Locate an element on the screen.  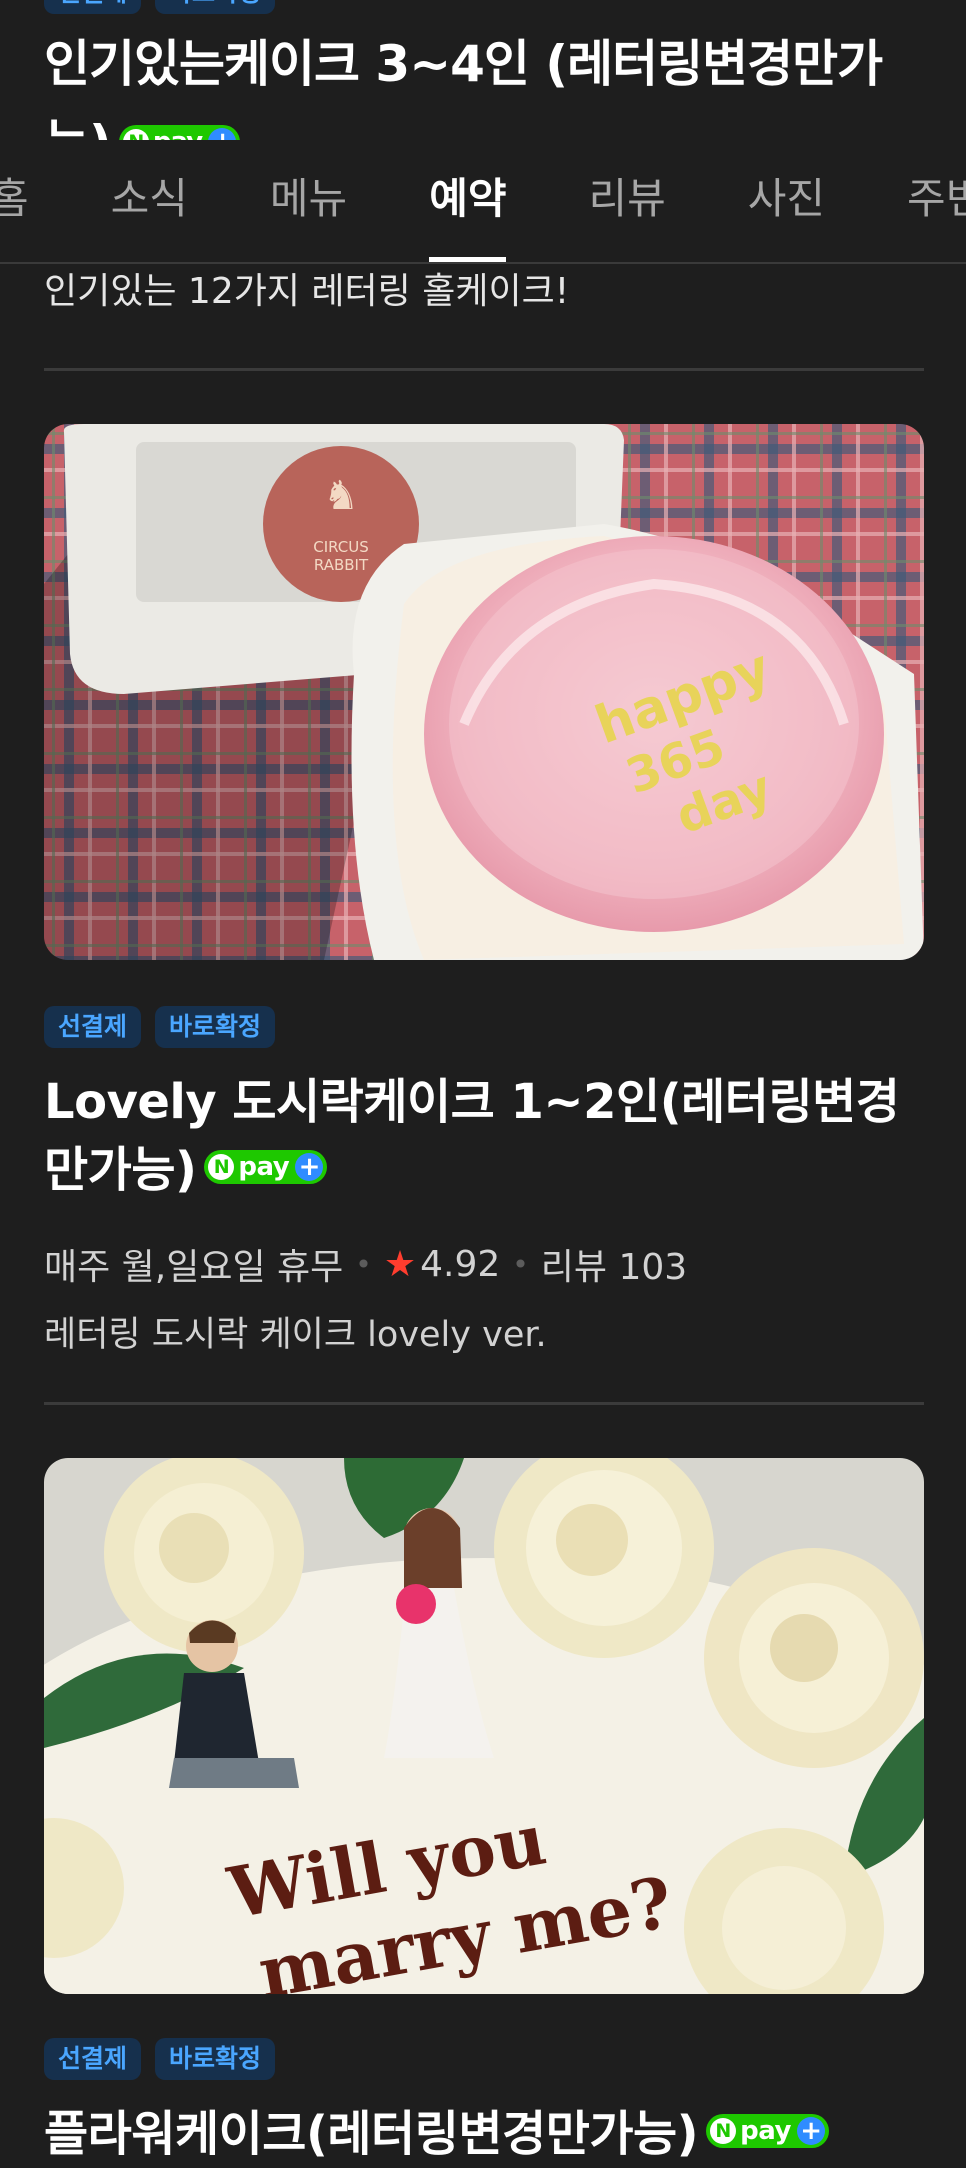
tab-home: 홈 is located at coordinates (14, 201).